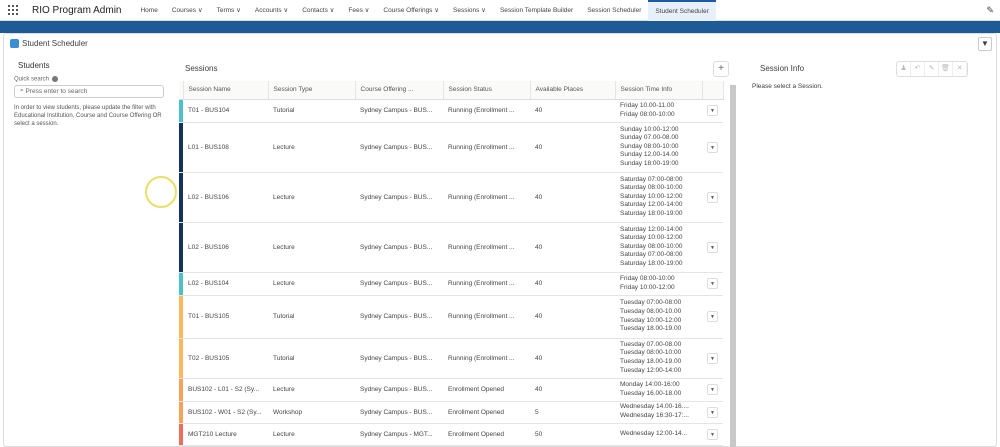 The image size is (1000, 447). I want to click on column-header: Session Name, so click(226, 90).